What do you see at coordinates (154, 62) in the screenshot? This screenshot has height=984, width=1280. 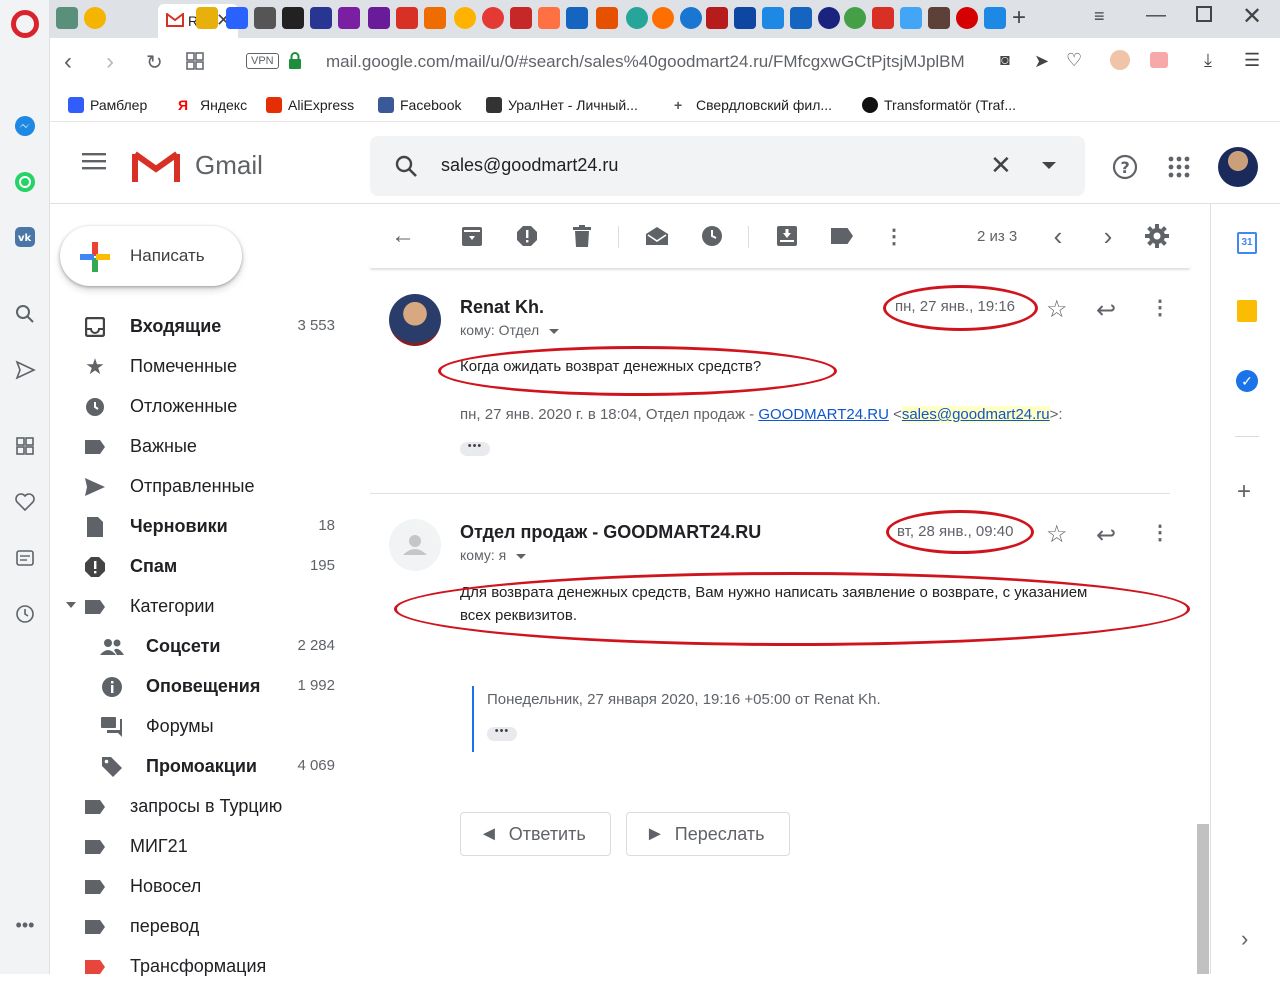 I see `reload-icon: ↻` at bounding box center [154, 62].